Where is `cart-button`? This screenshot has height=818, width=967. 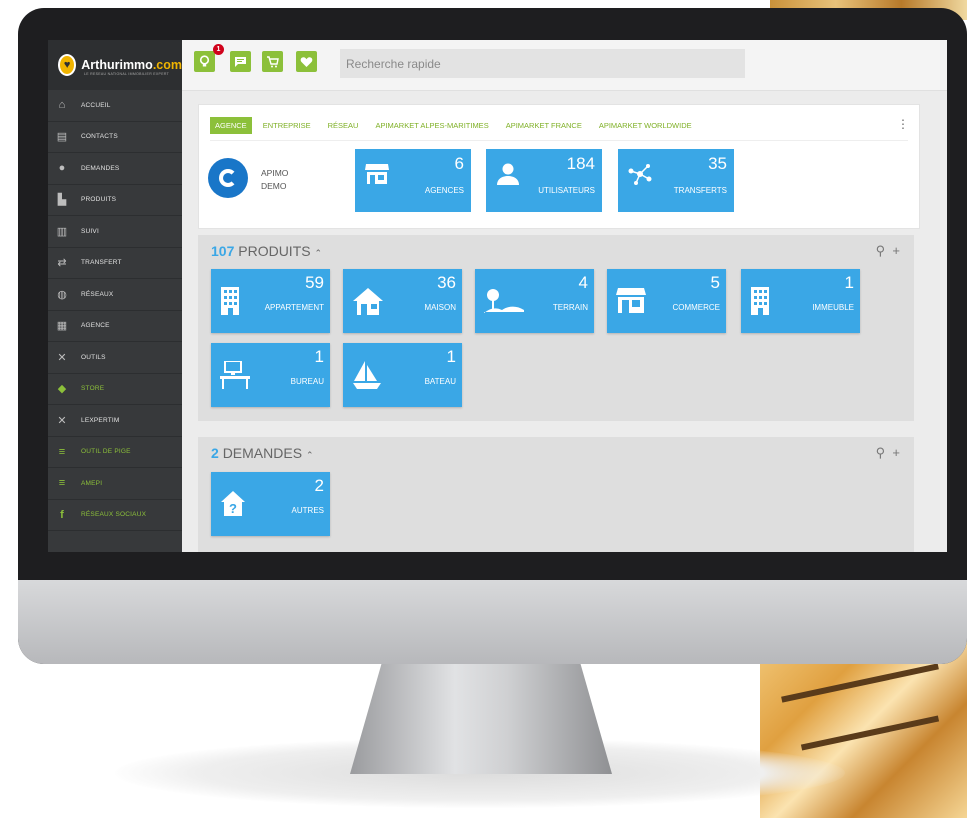
cart-button is located at coordinates (272, 61).